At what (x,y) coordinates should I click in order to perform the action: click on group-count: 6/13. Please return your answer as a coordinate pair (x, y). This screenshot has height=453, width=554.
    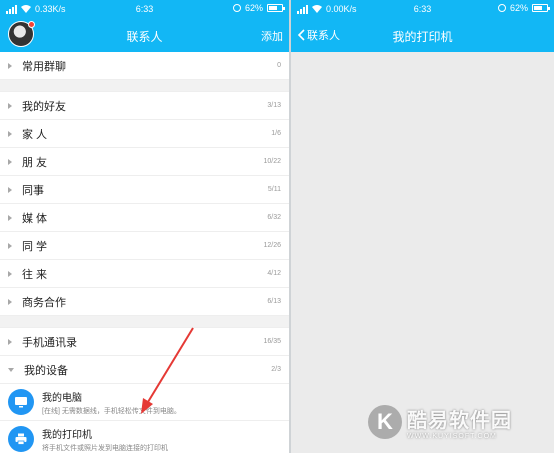
    Looking at the image, I should click on (274, 301).